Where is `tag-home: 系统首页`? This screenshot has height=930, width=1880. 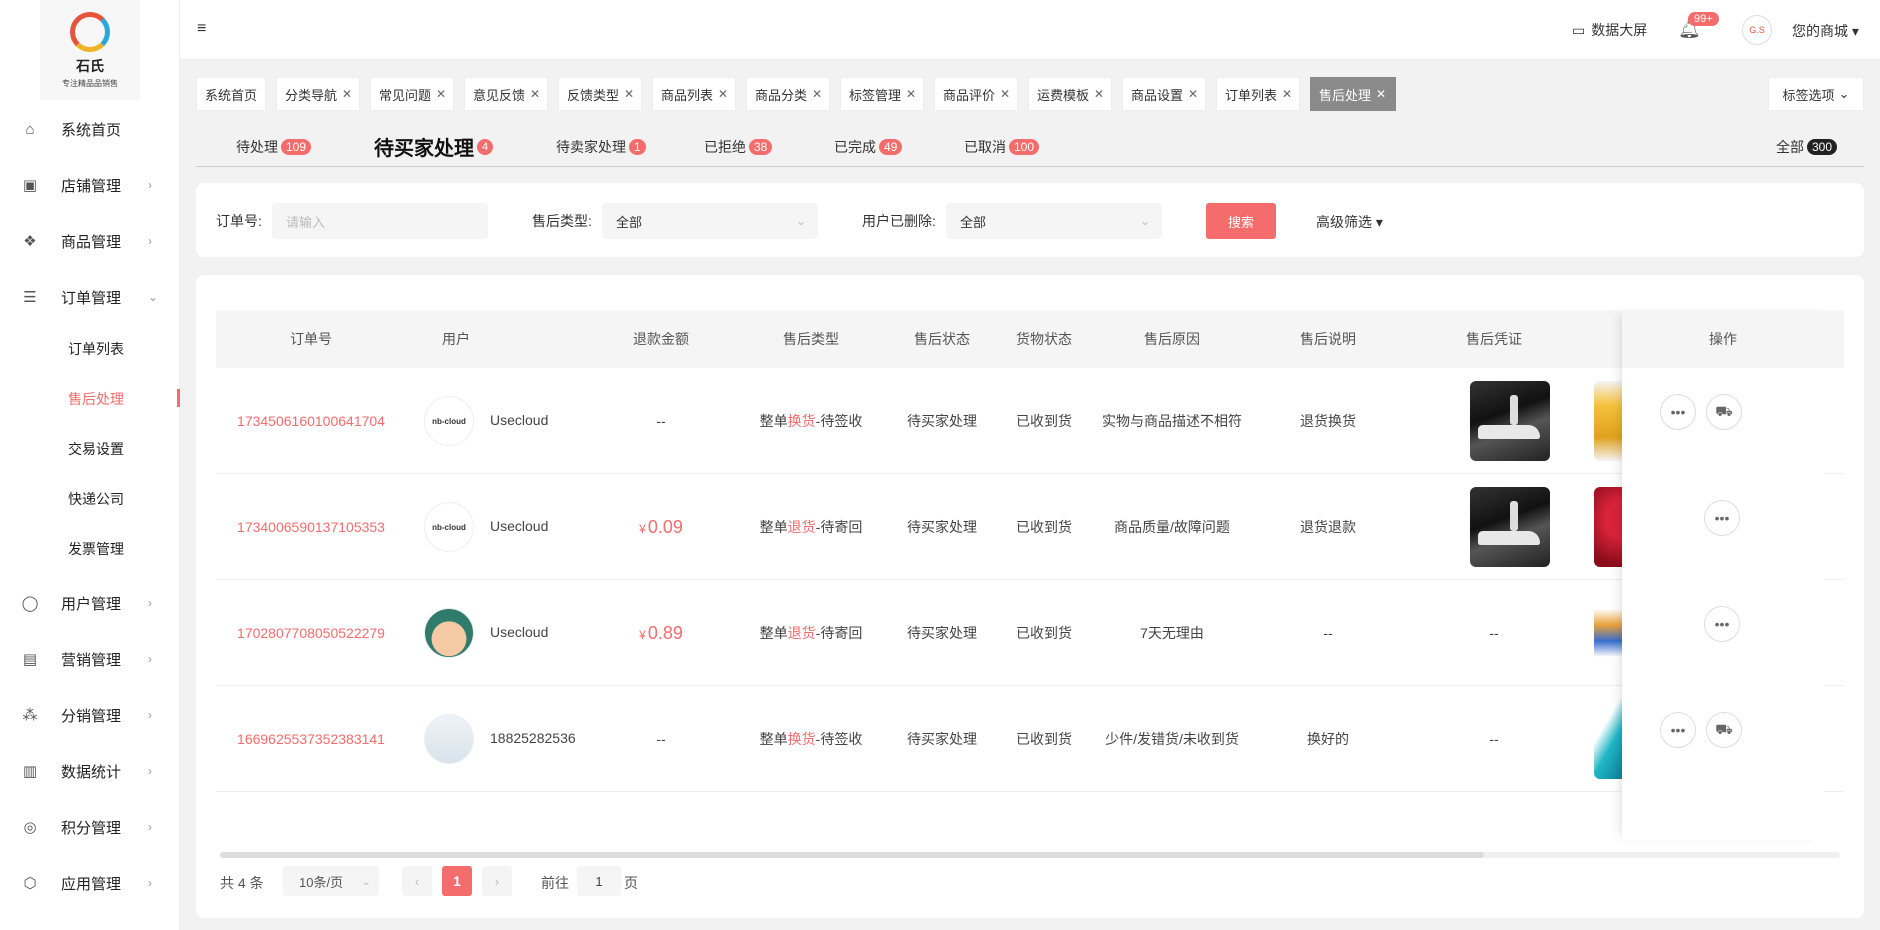
tag-home: 系统首页 is located at coordinates (231, 94).